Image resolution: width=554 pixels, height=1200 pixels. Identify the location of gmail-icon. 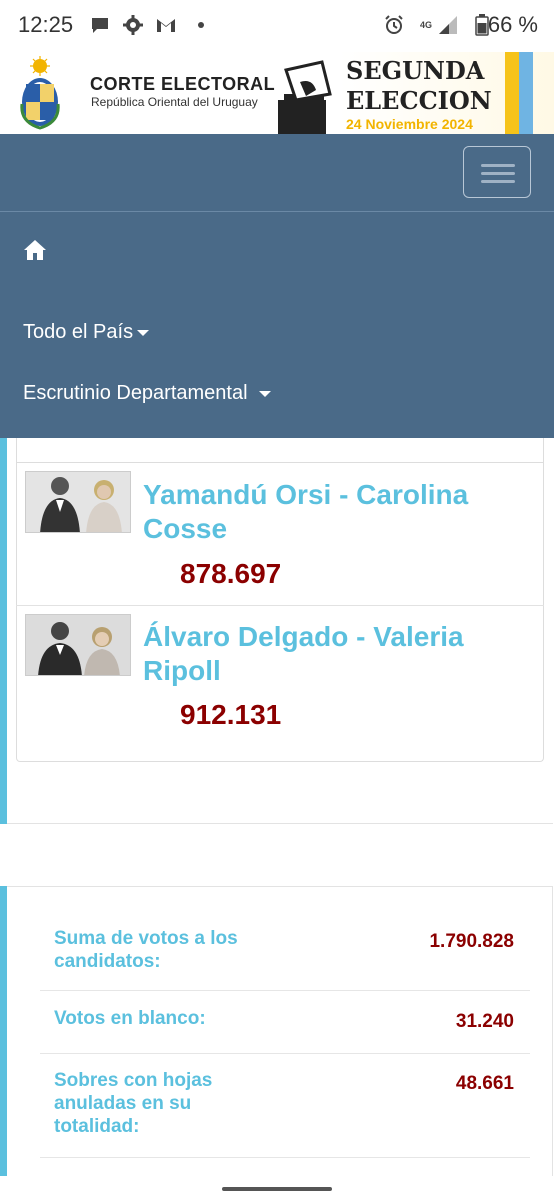
(166, 25).